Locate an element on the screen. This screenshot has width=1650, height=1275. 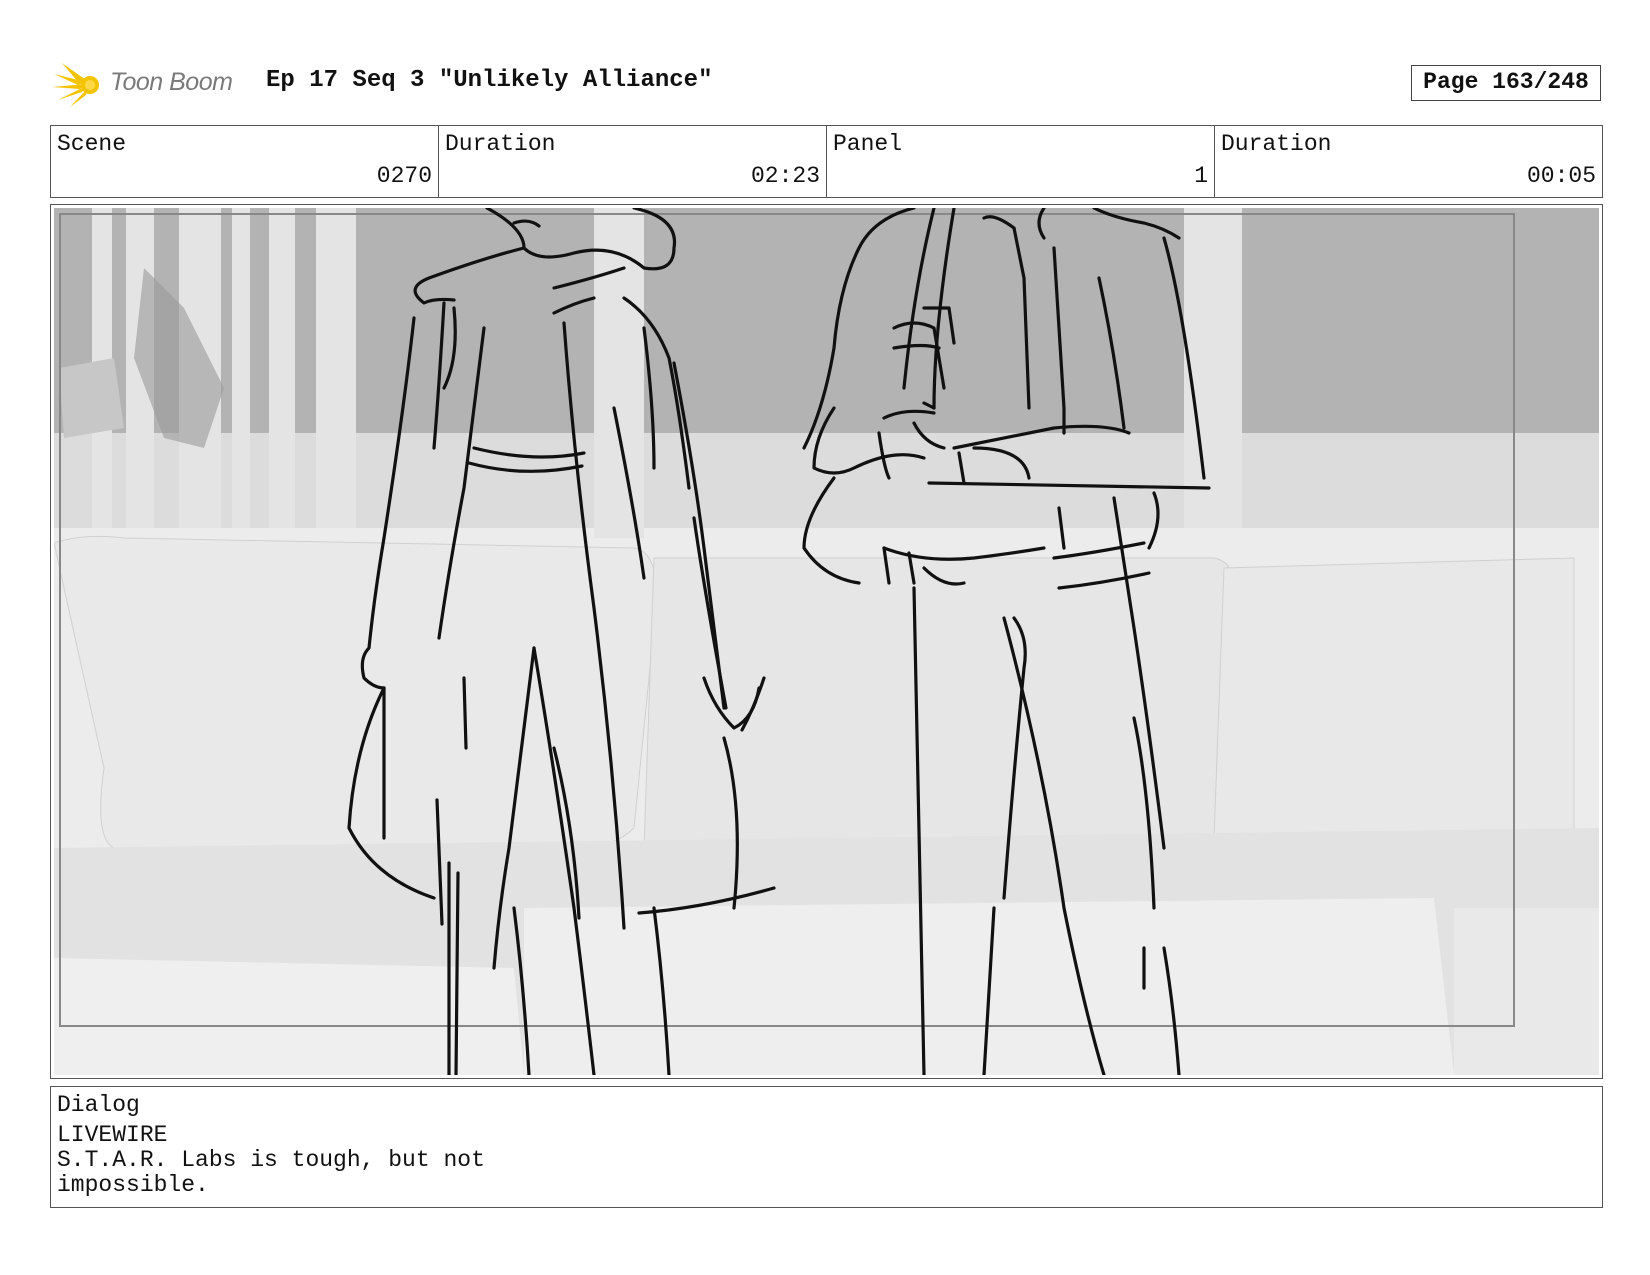
dialog-line: S.T.A.R. Labs is tough, but not is located at coordinates (271, 1160).